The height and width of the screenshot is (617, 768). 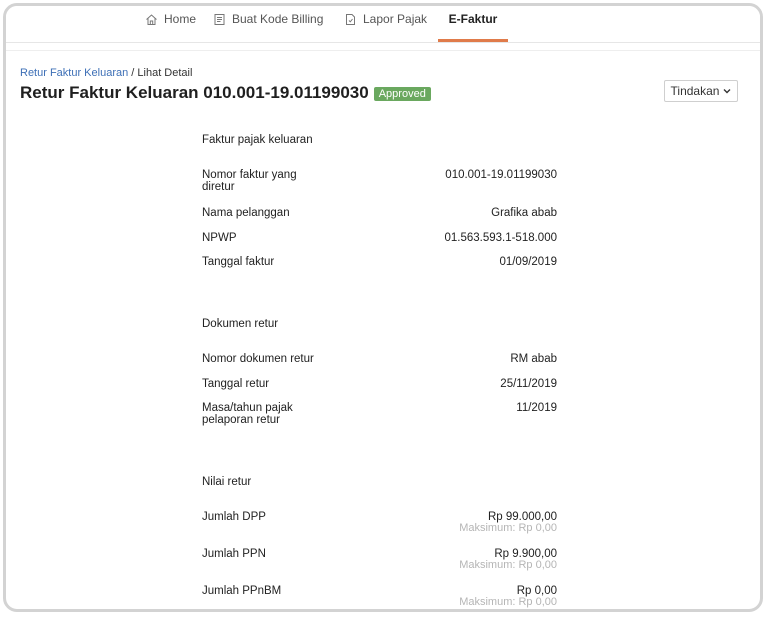 I want to click on label-nomor-faktur: Nomor faktur yang diretur, so click(x=249, y=181).